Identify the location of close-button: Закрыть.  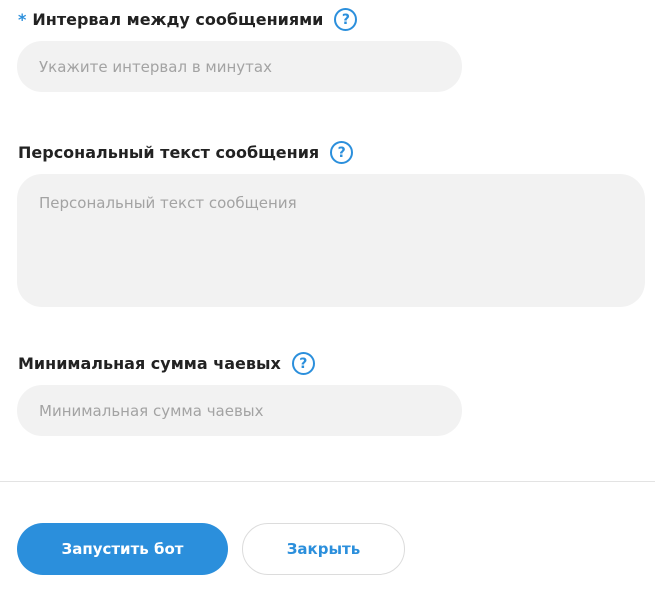
(323, 549).